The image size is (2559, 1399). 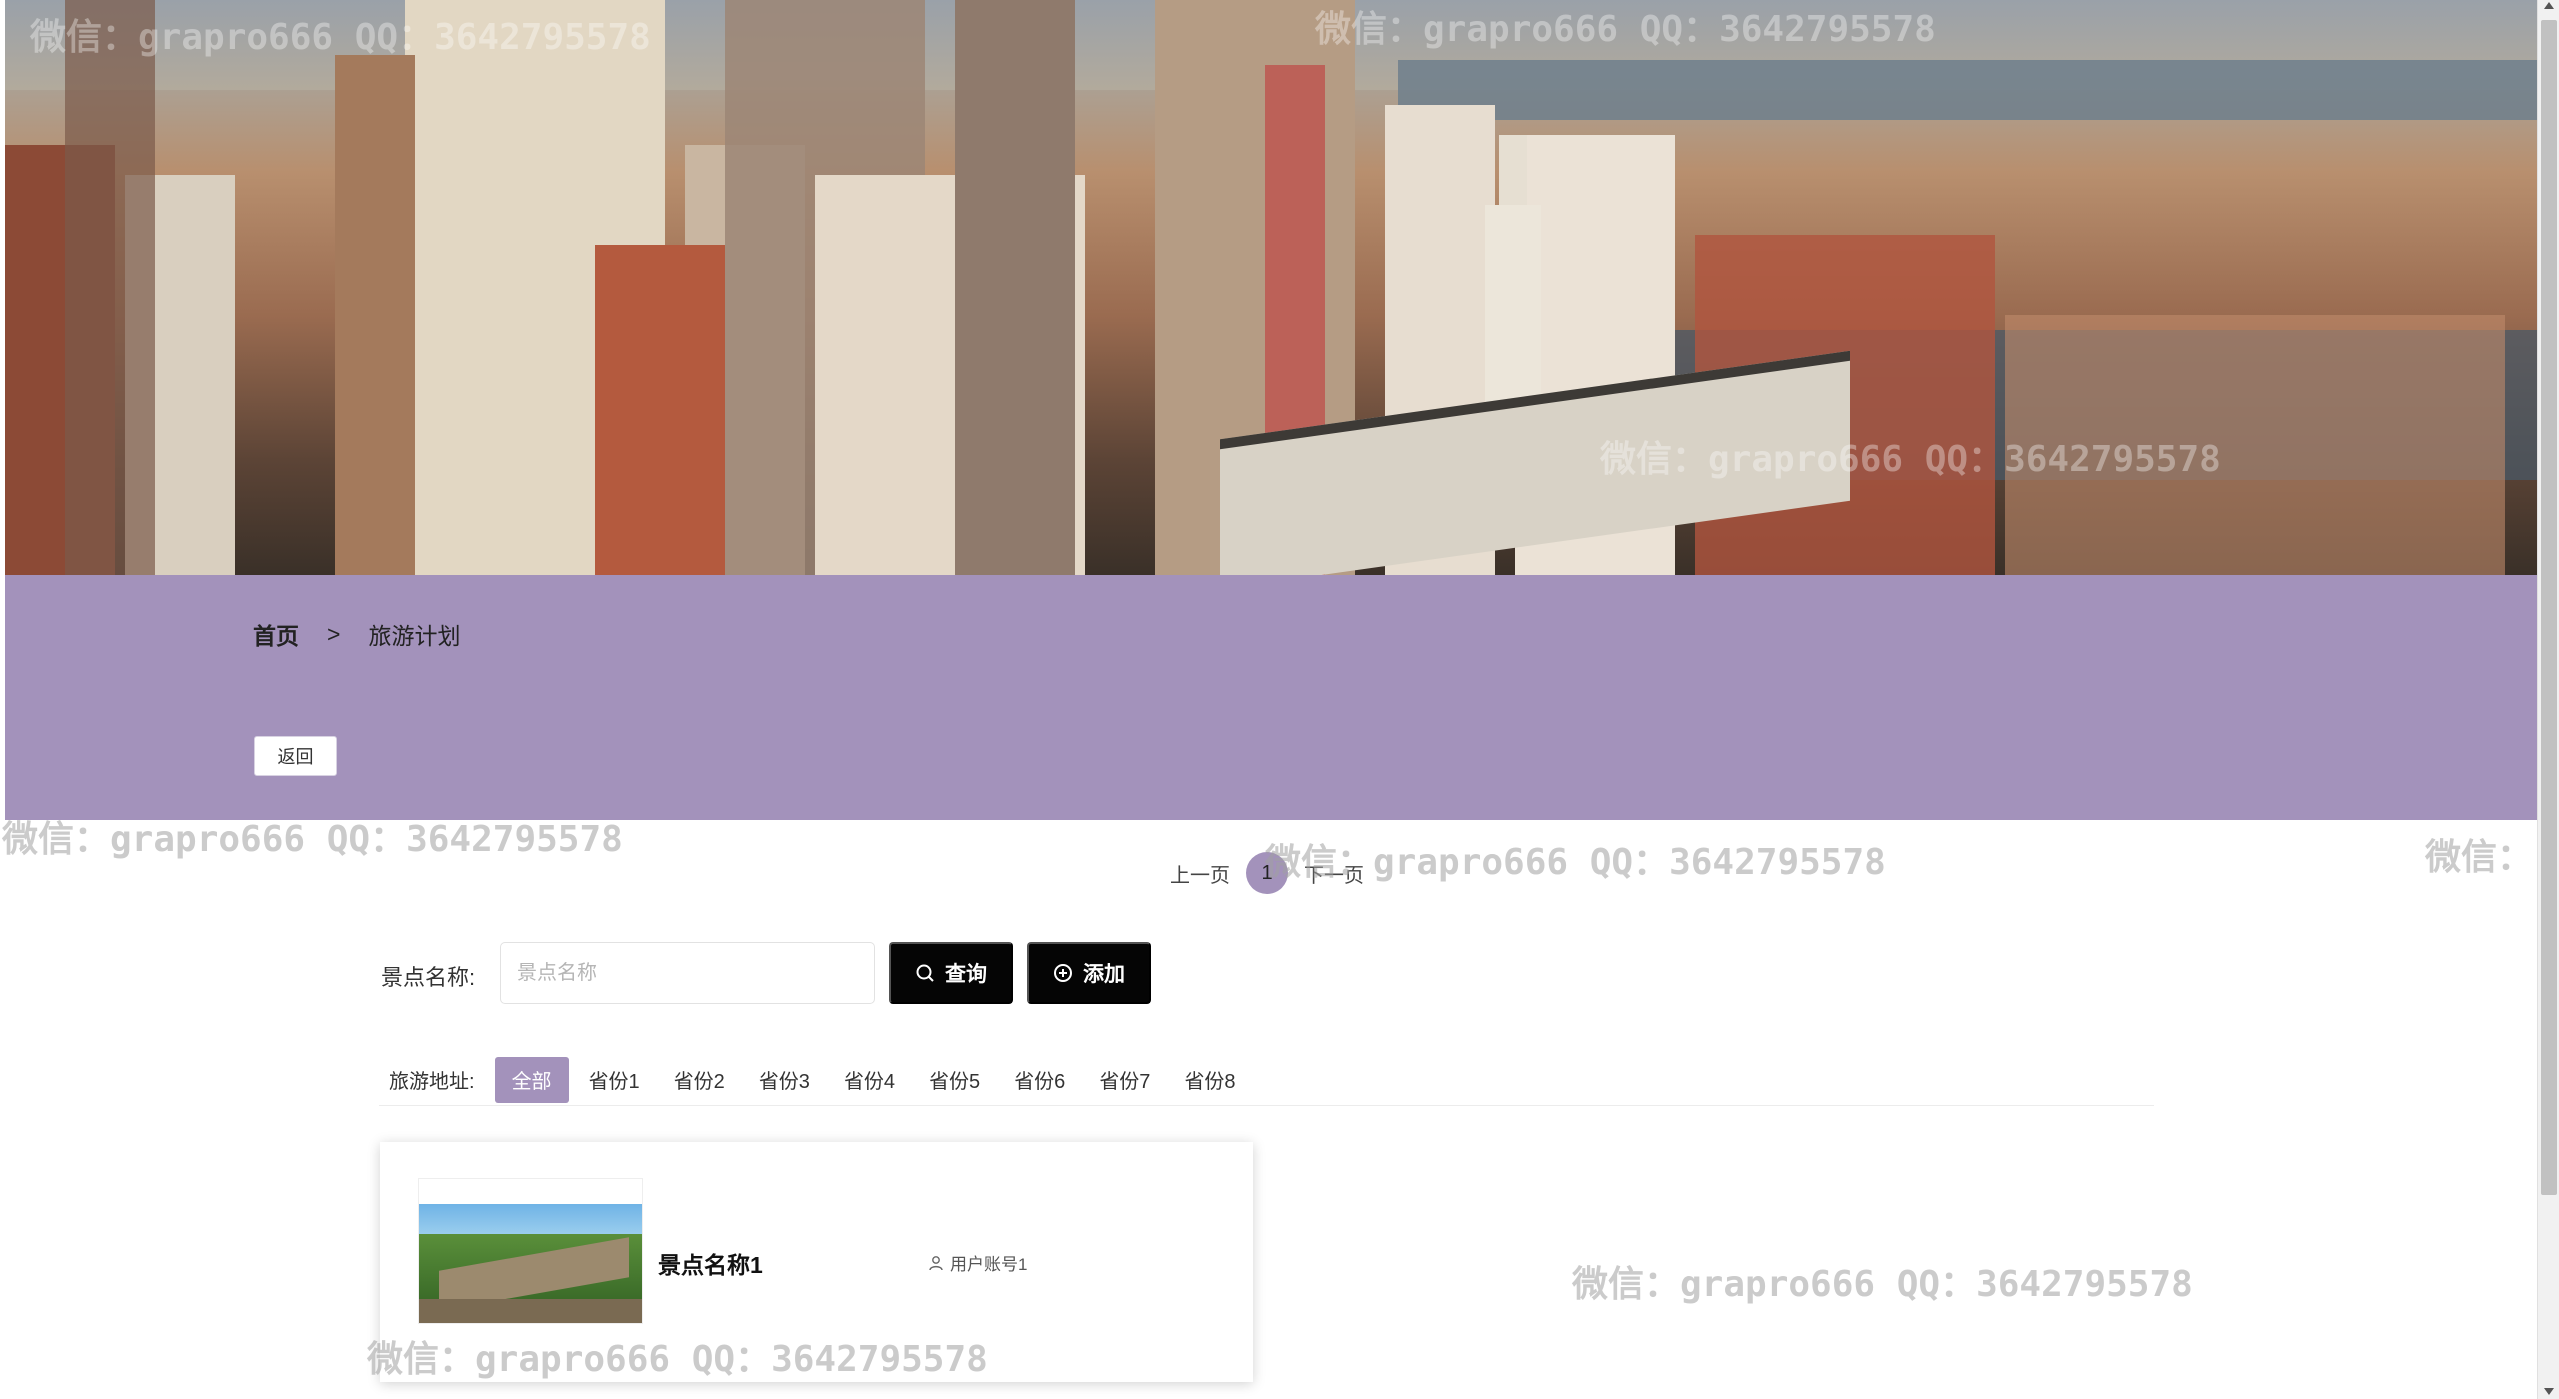 I want to click on query-button-label: 查询, so click(x=966, y=974).